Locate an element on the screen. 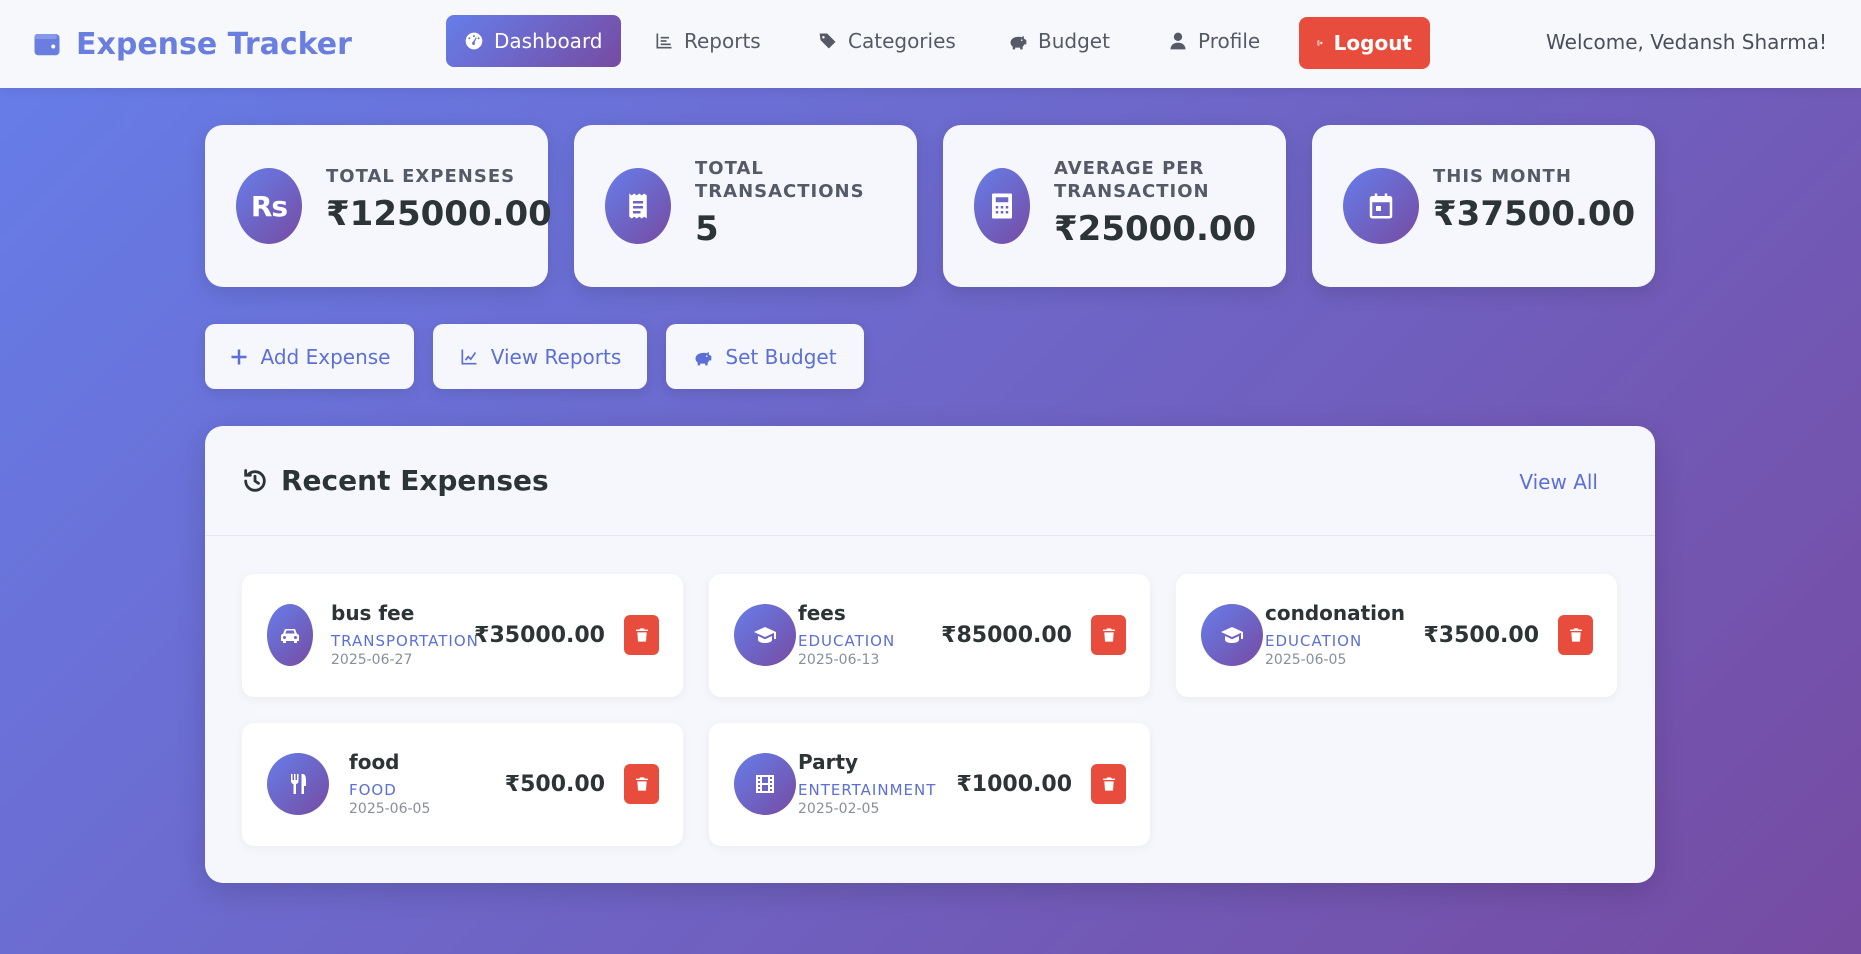  stat-value: ₹125000.00 is located at coordinates (439, 214).